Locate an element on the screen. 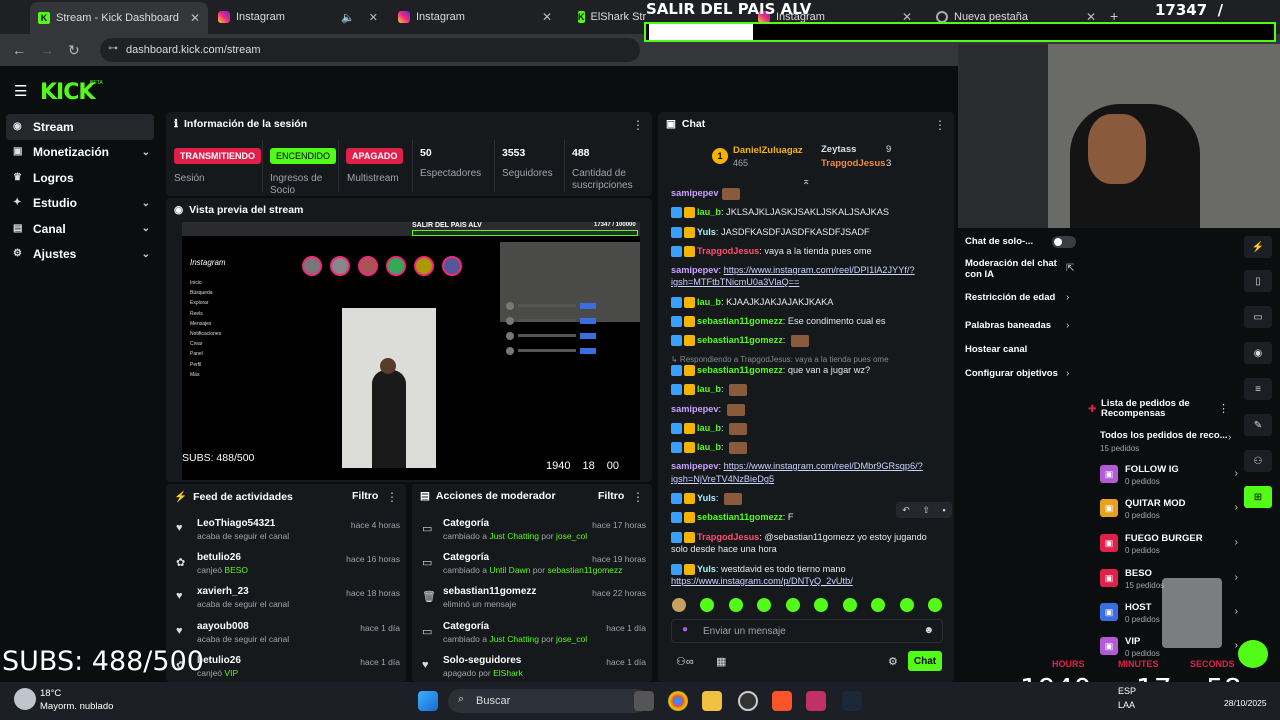 This screenshot has height=720, width=1280. add-widget-icon: ⊞ is located at coordinates (1258, 497).